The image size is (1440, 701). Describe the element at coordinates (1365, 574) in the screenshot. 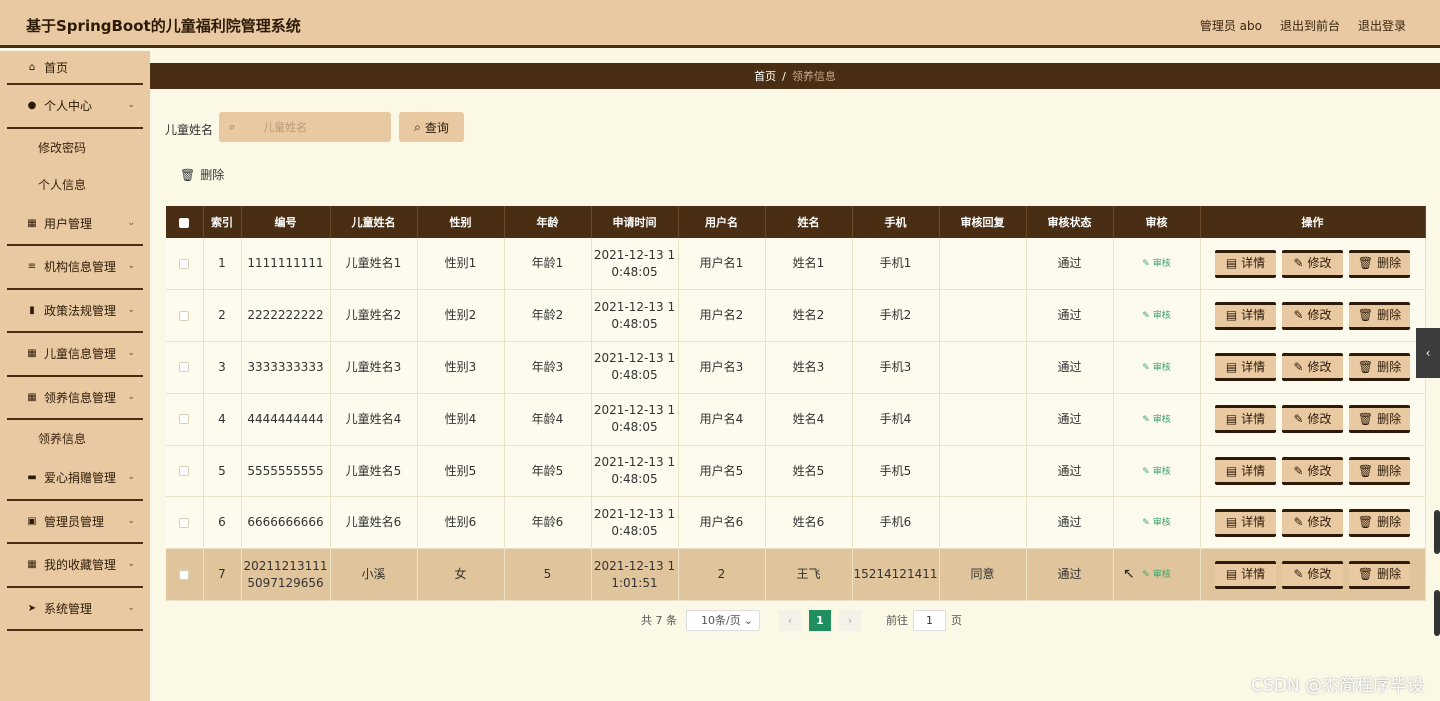

I see `trash-icon: 🗑` at that location.